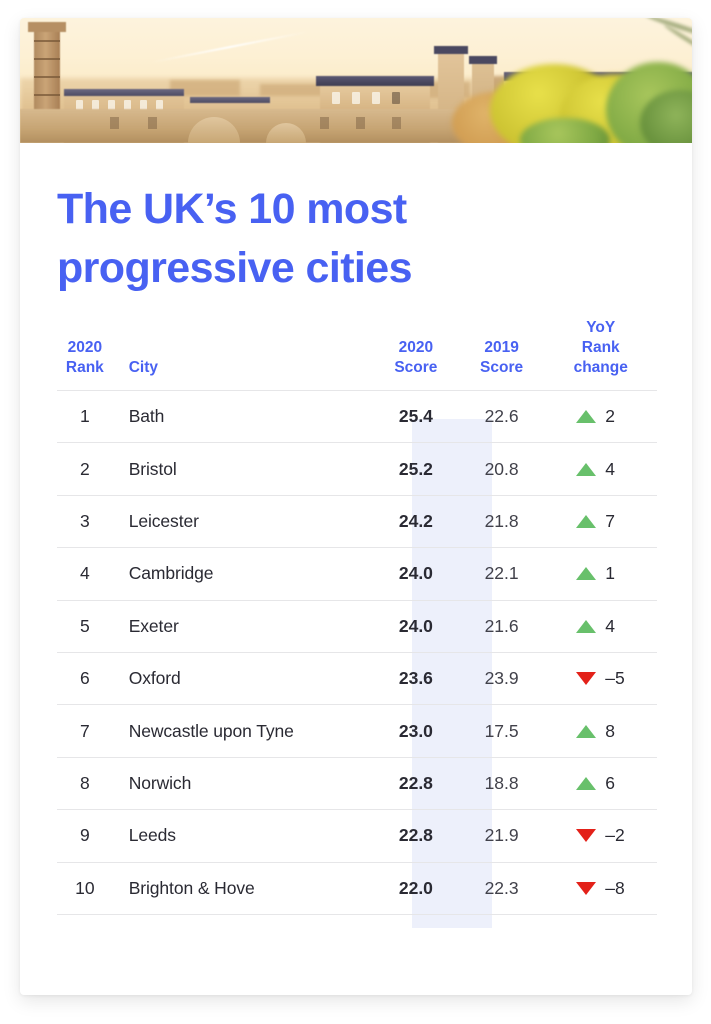  What do you see at coordinates (600, 417) in the screenshot?
I see `cell-yoy-change: 2` at bounding box center [600, 417].